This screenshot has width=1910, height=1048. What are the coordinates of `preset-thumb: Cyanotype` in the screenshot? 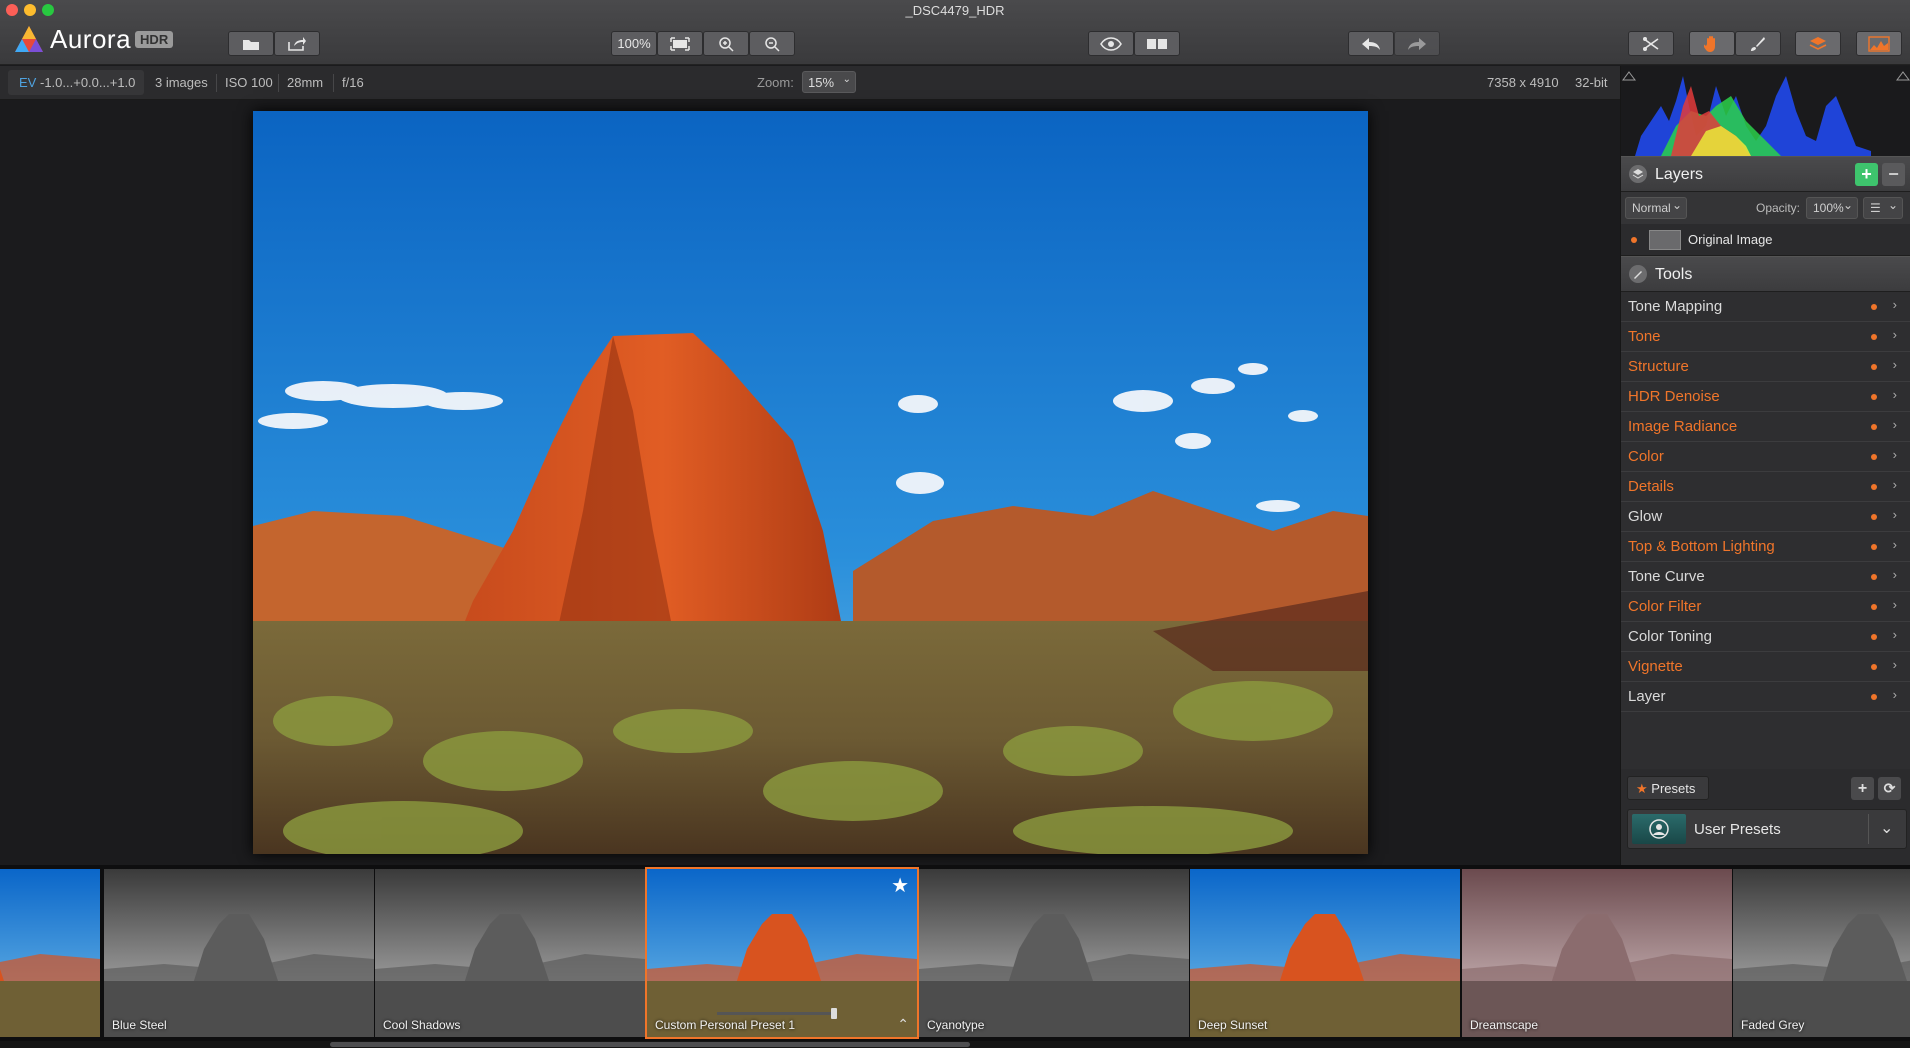 It's located at (1054, 953).